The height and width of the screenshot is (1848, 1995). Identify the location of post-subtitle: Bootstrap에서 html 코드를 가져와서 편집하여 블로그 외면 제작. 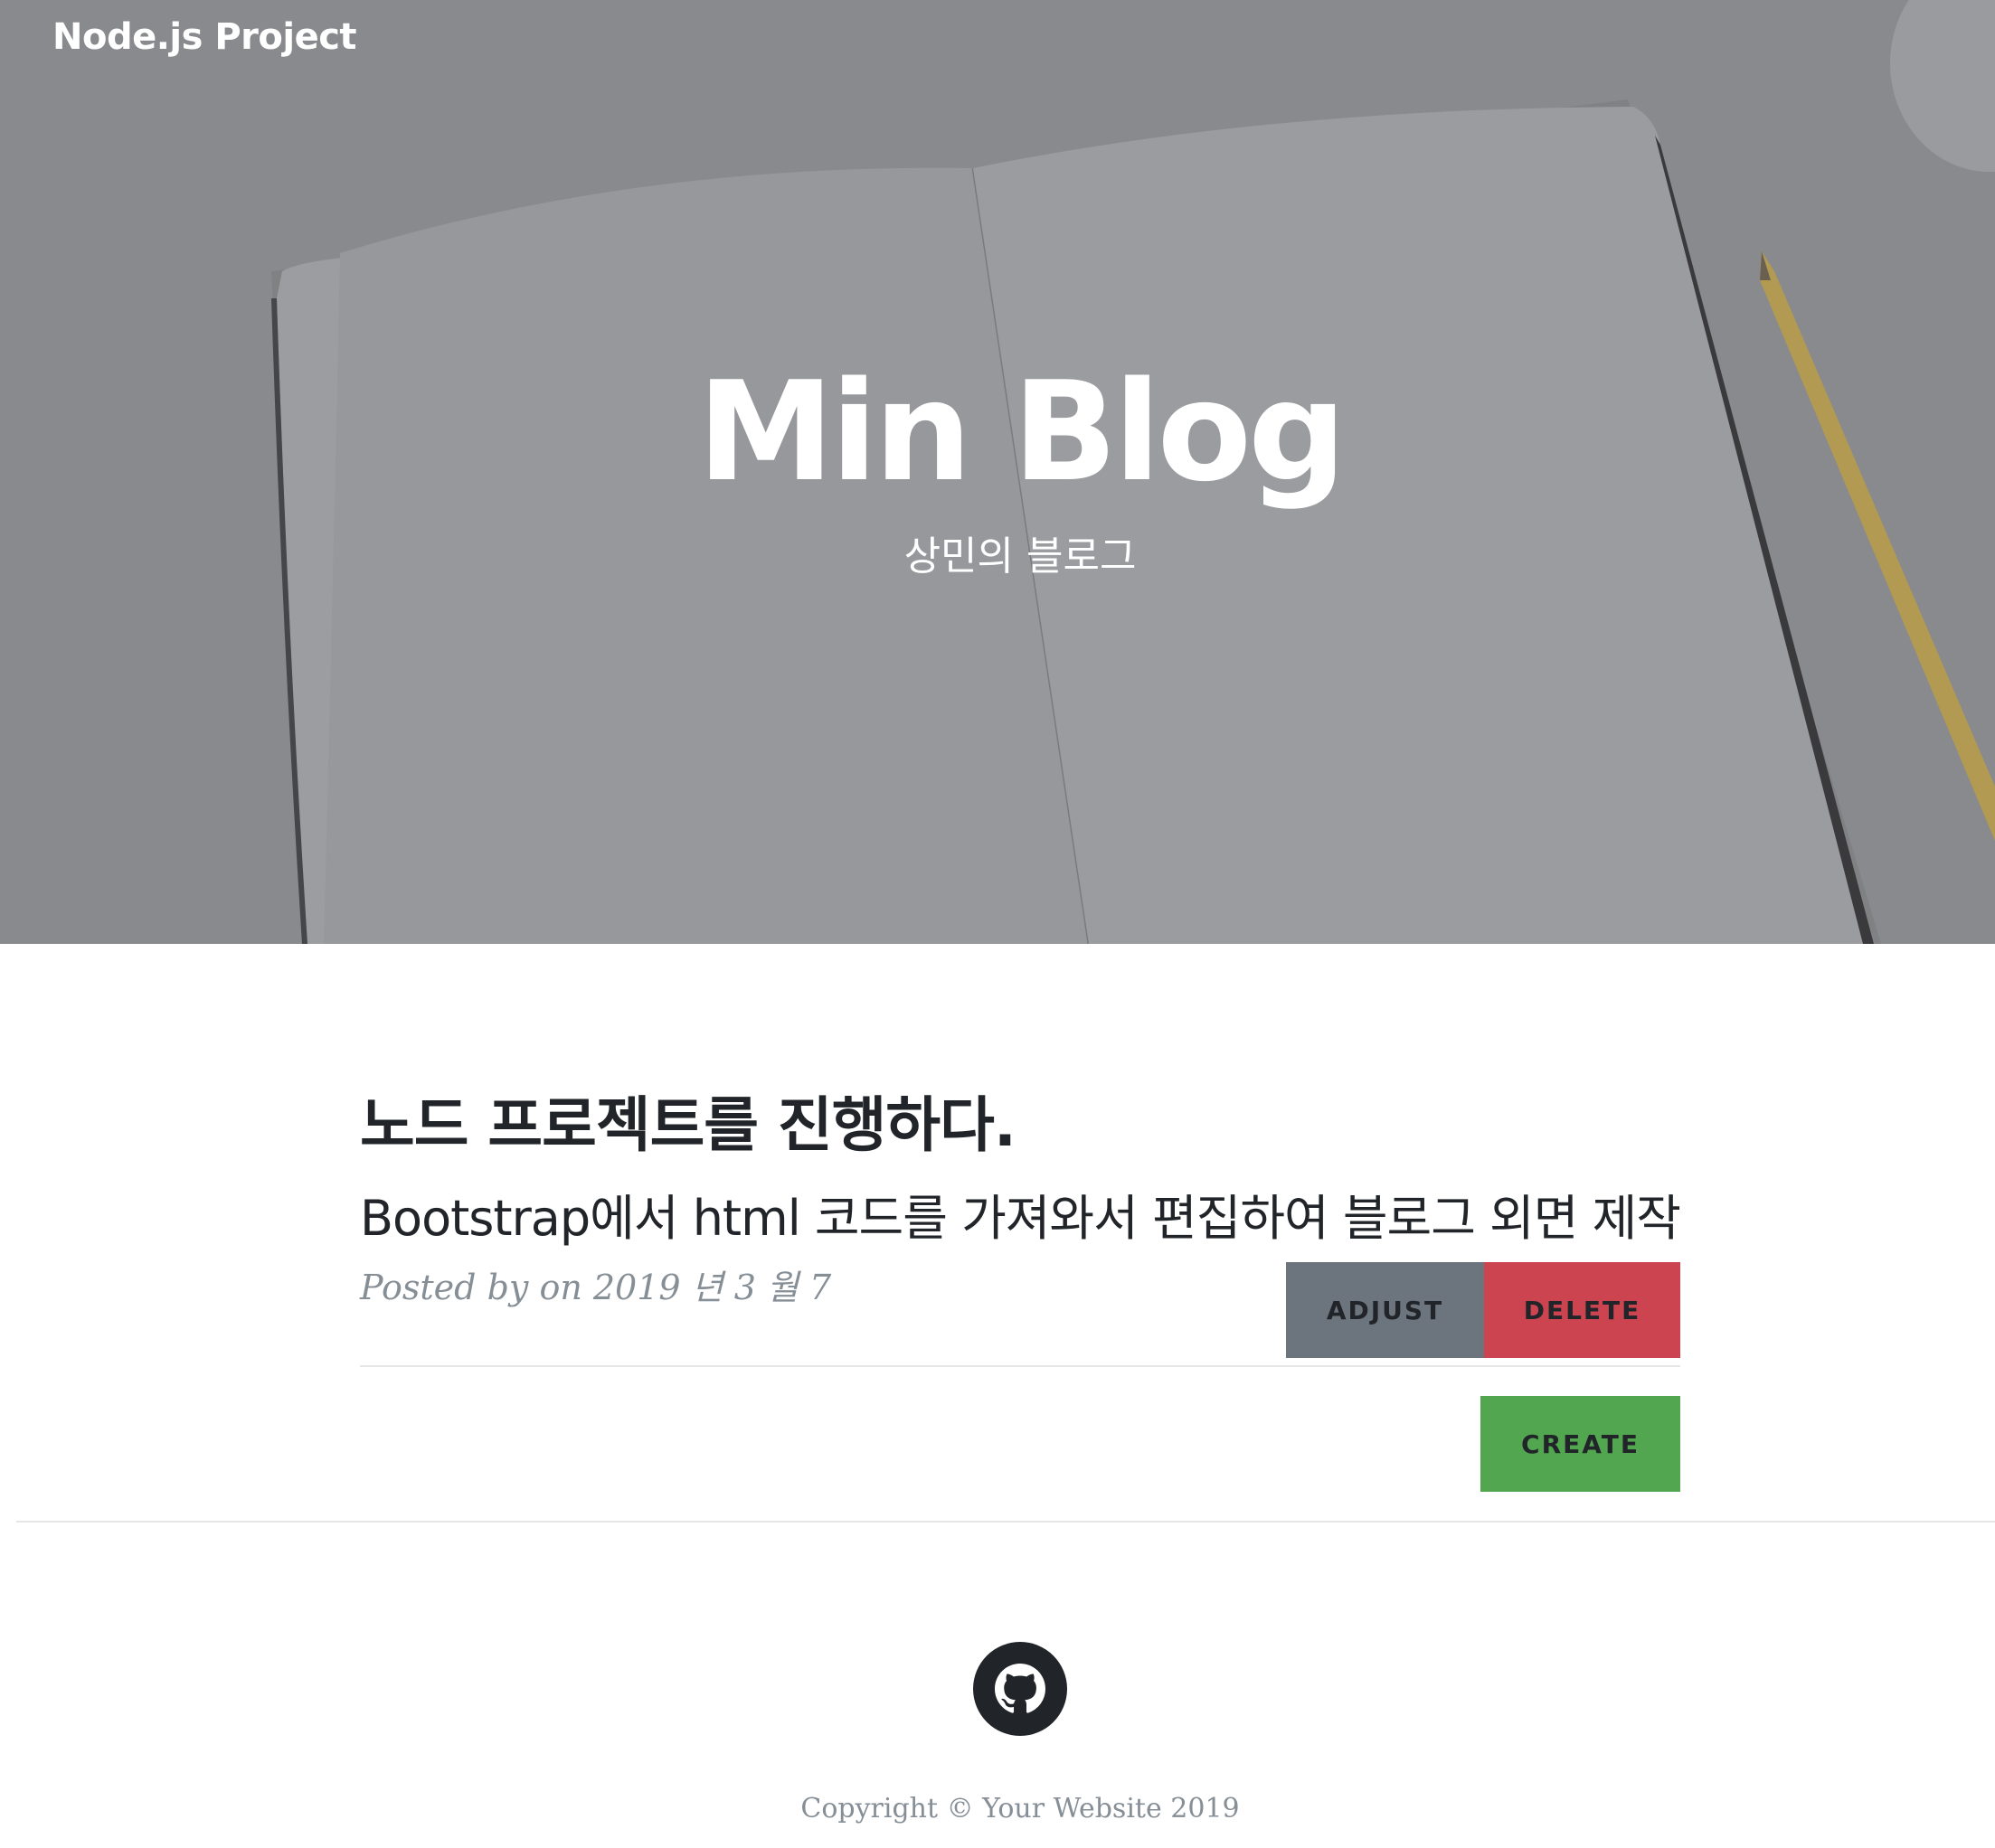
(1020, 1219).